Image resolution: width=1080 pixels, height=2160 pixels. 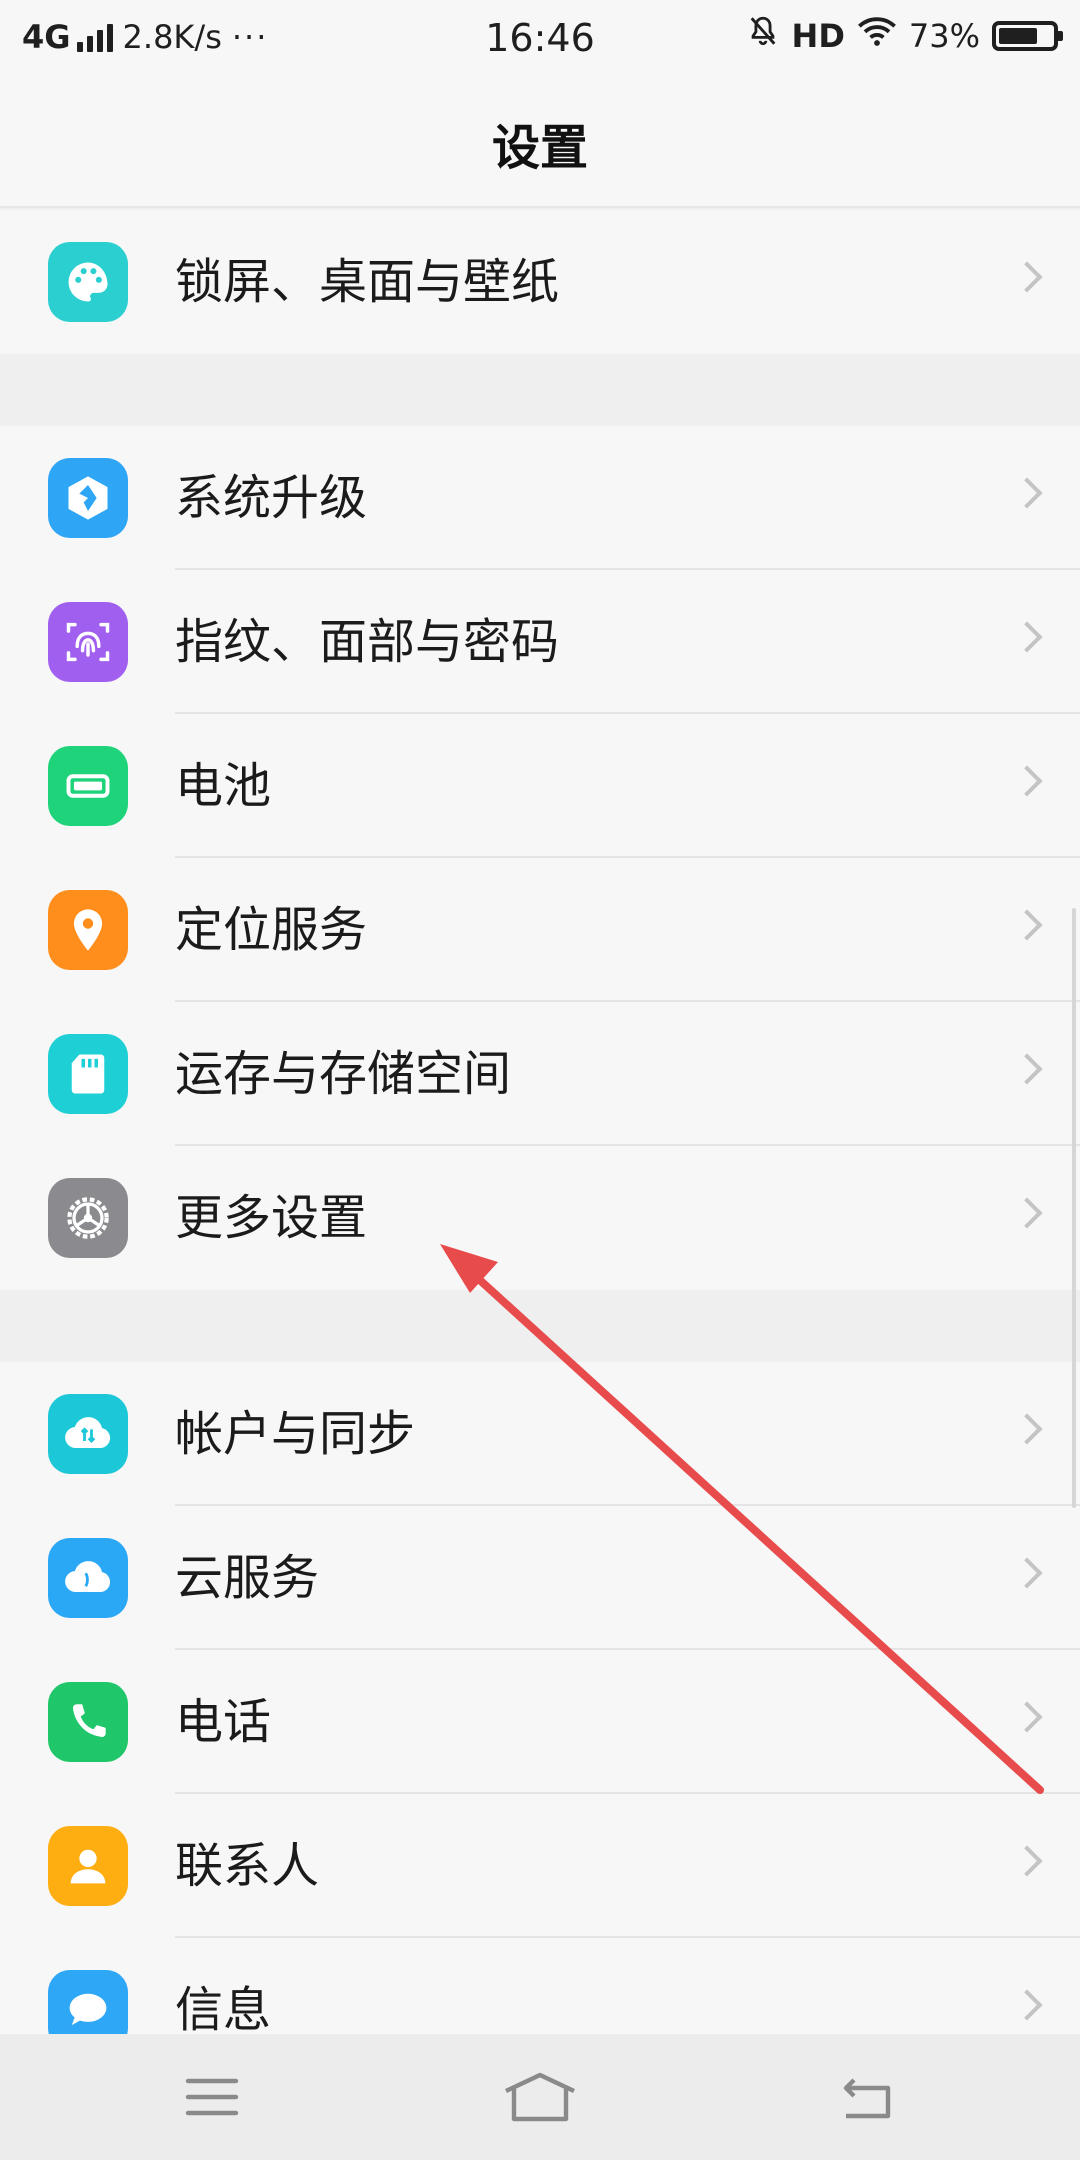 What do you see at coordinates (944, 35) in the screenshot?
I see `battery-percent: 73%` at bounding box center [944, 35].